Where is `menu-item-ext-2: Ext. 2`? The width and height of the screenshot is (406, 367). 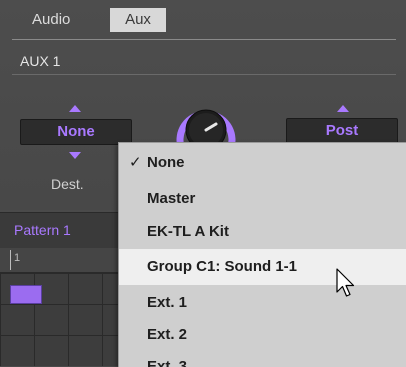
menu-item-ext-2: Ext. 2 is located at coordinates (262, 335).